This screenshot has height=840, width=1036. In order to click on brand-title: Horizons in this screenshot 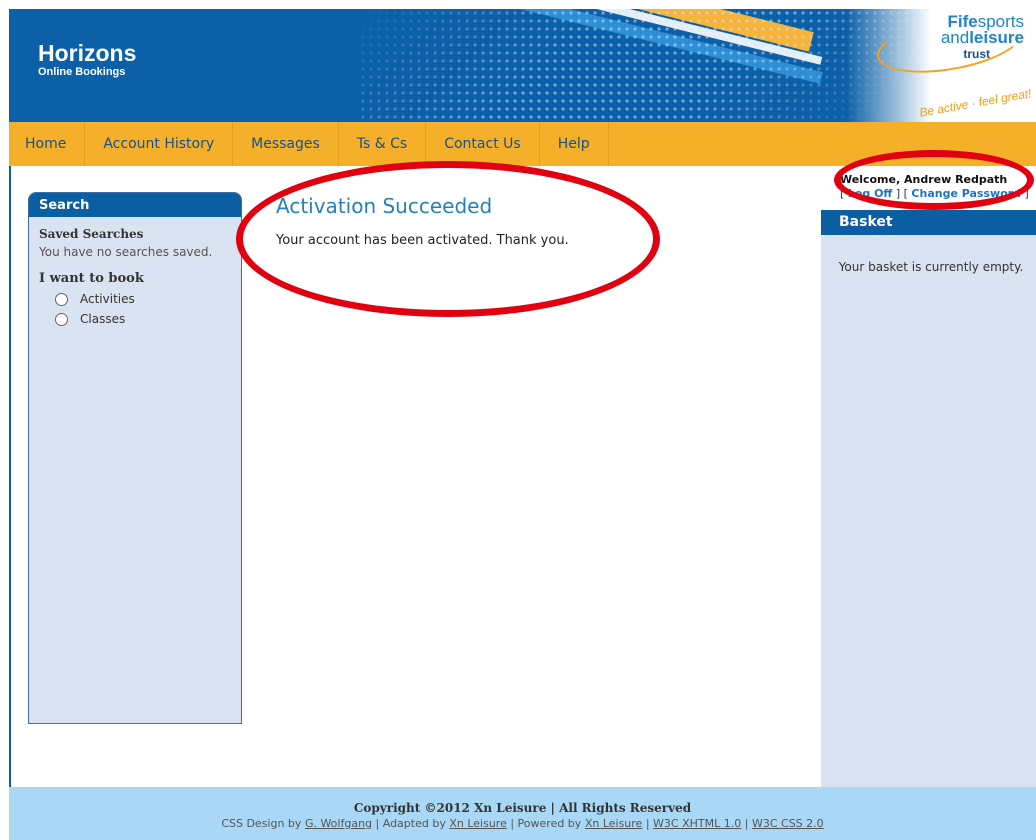, I will do `click(87, 53)`.